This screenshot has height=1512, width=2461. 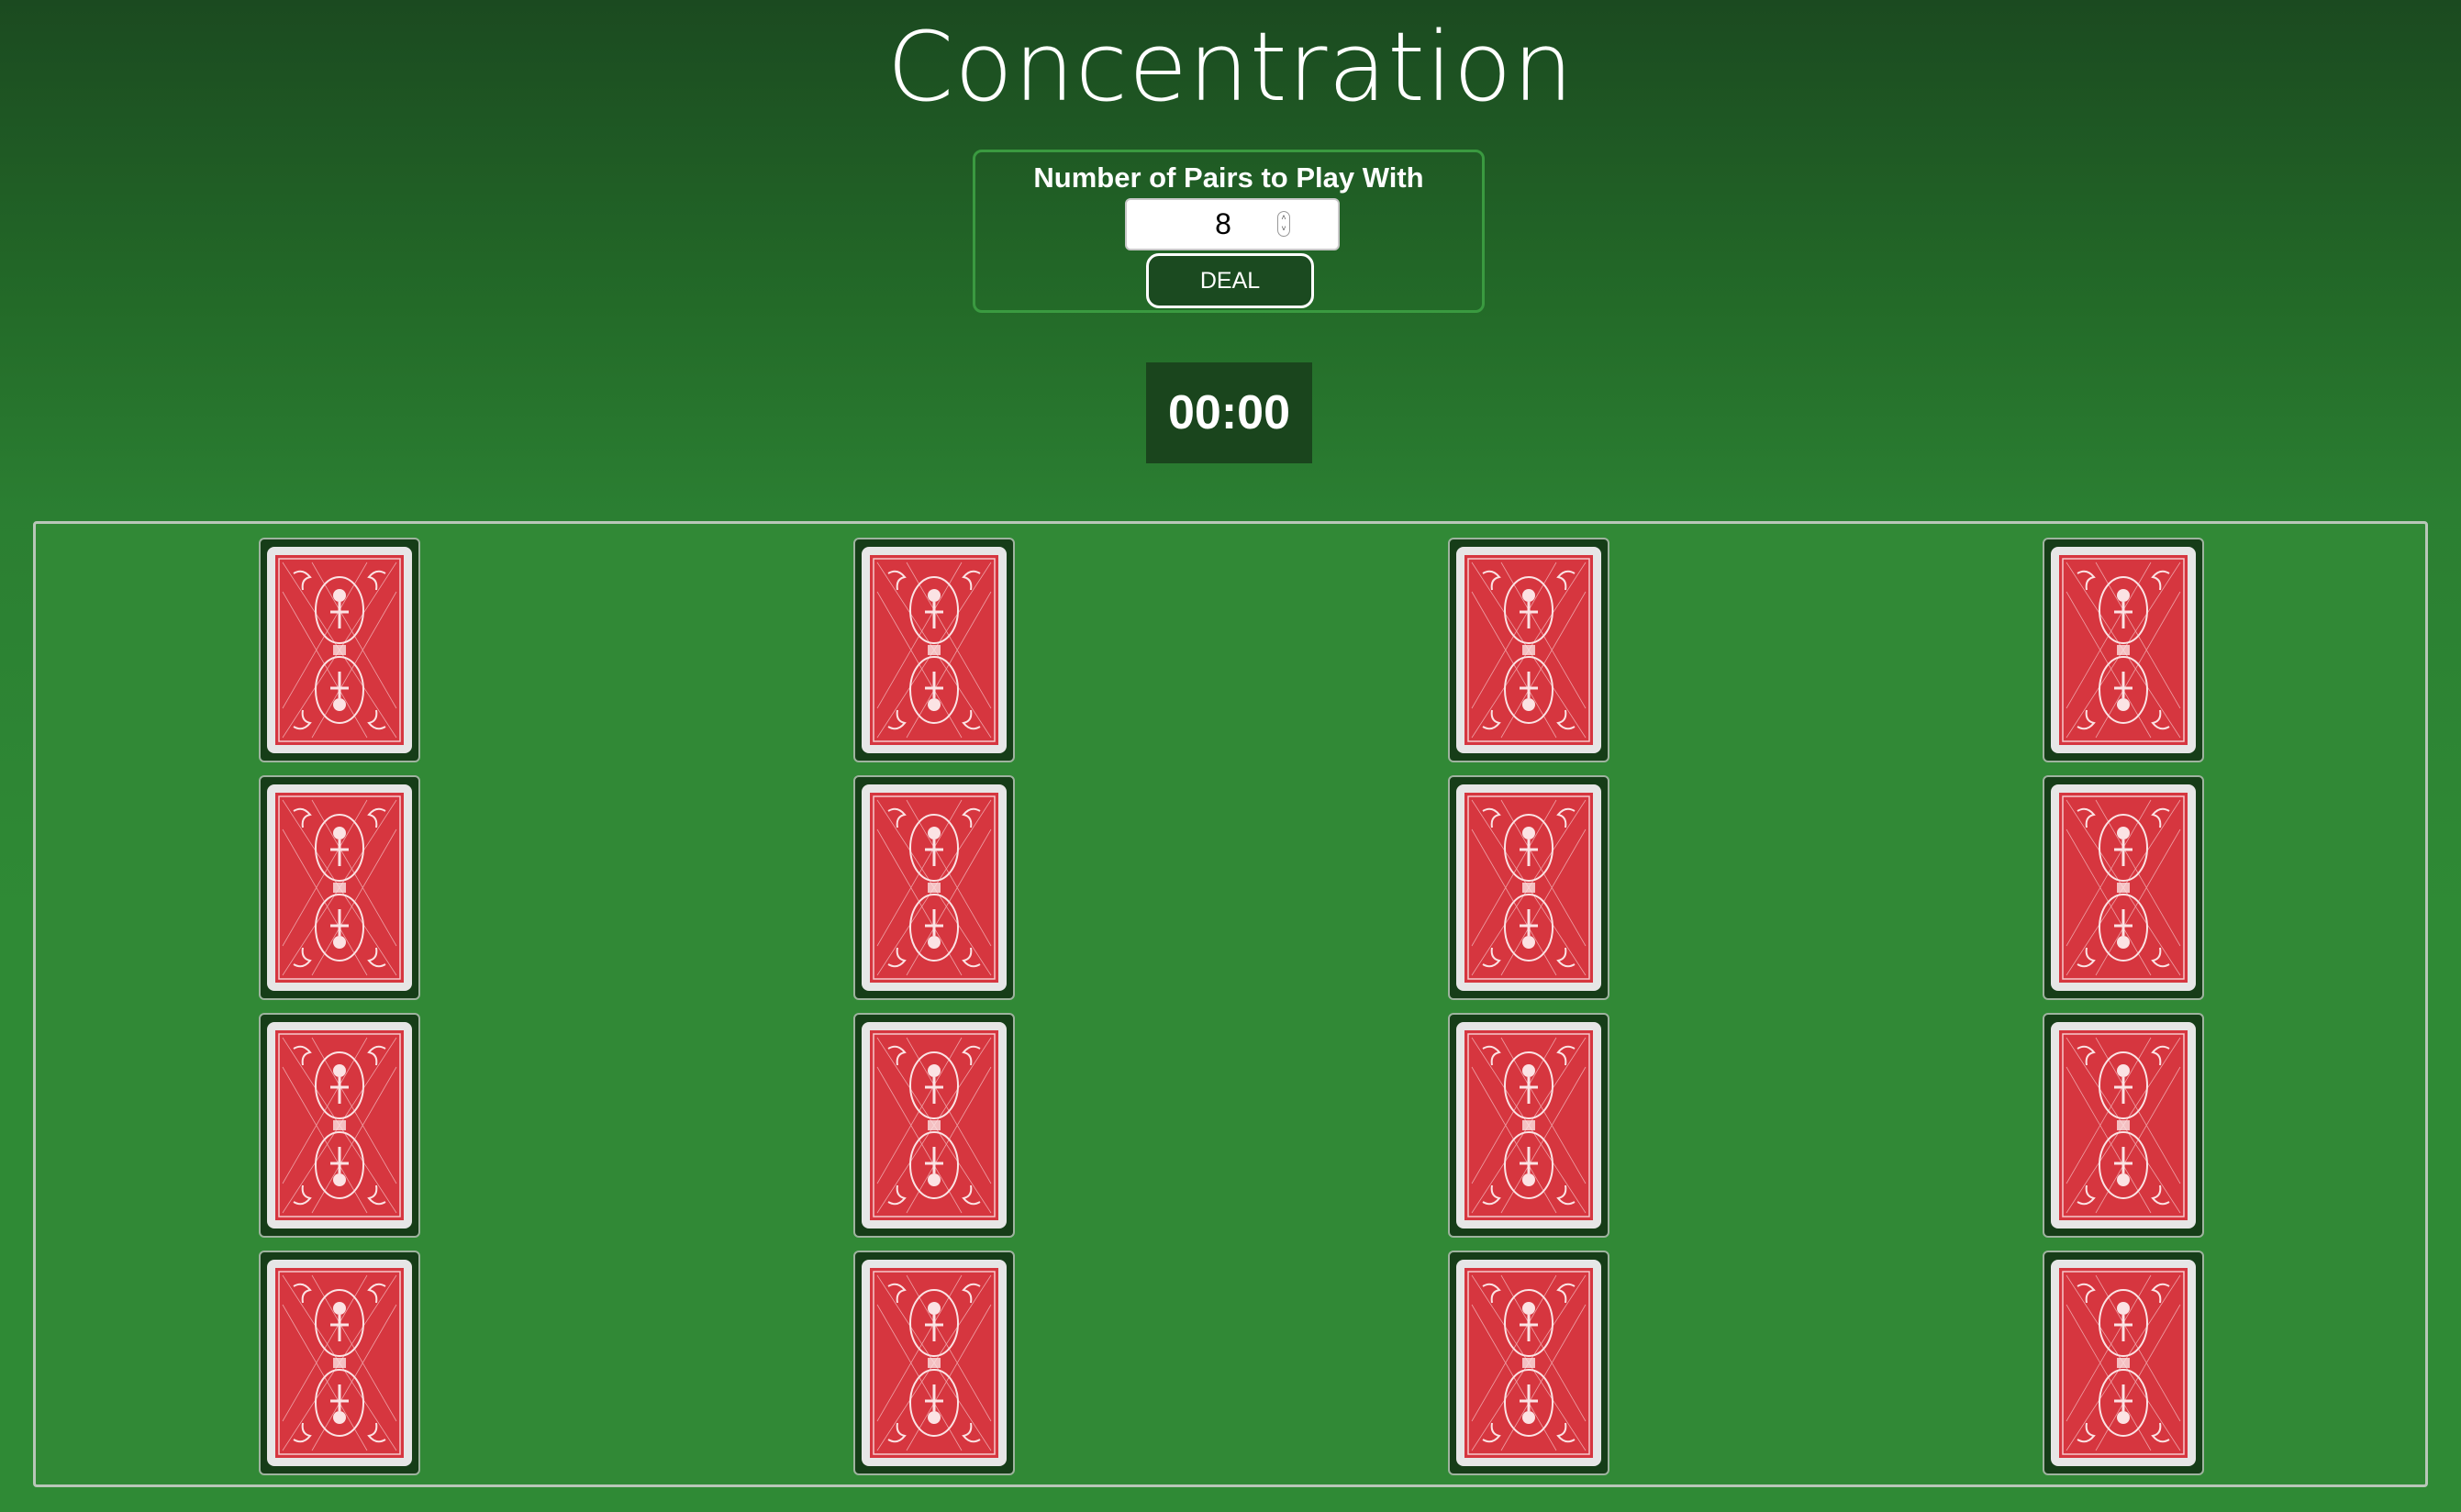 What do you see at coordinates (1232, 224) in the screenshot?
I see `pairs-count-input: 8 ˄ ˅` at bounding box center [1232, 224].